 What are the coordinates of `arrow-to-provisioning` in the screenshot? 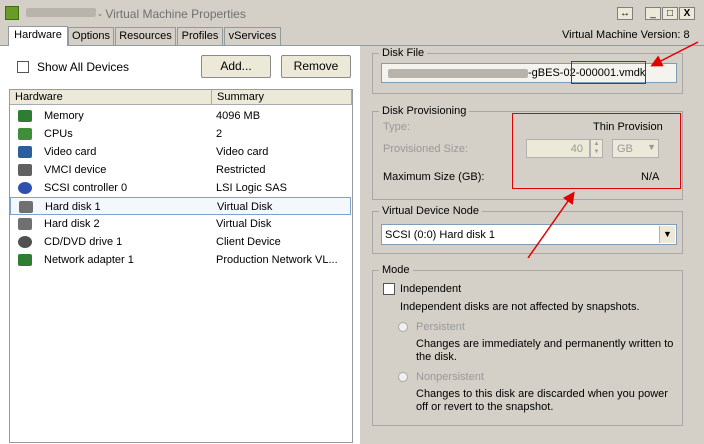 It's located at (551, 225).